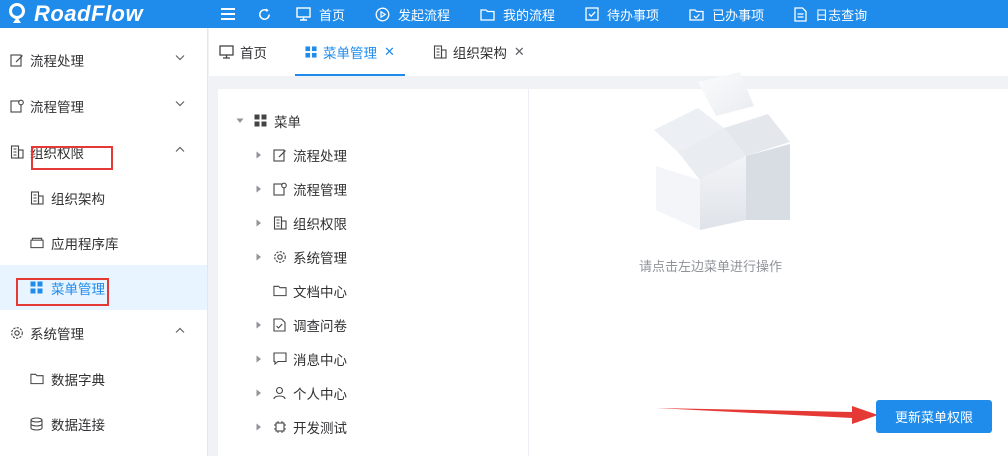 This screenshot has height=456, width=1008. I want to click on tab-menu-manage: 菜单管理 ✕, so click(350, 52).